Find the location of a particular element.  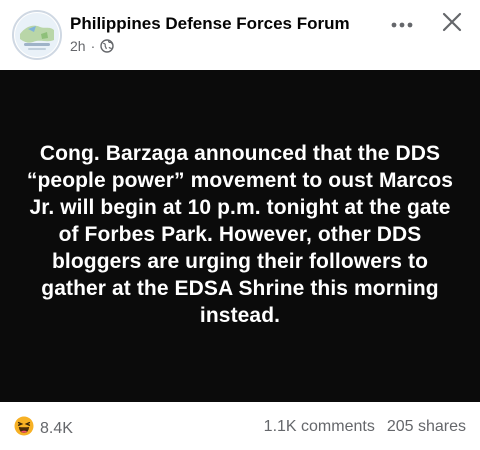

post-footer: 8.4K 1.1K comments 205 shares is located at coordinates (240, 426).